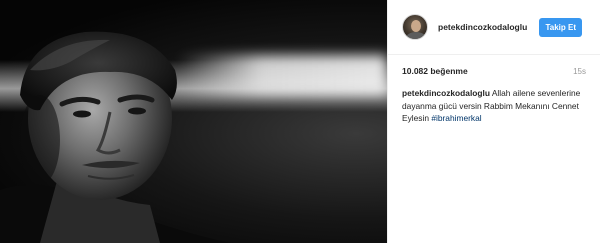 Image resolution: width=600 pixels, height=243 pixels. Describe the element at coordinates (416, 35) in the screenshot. I see `avatar-shirt` at that location.